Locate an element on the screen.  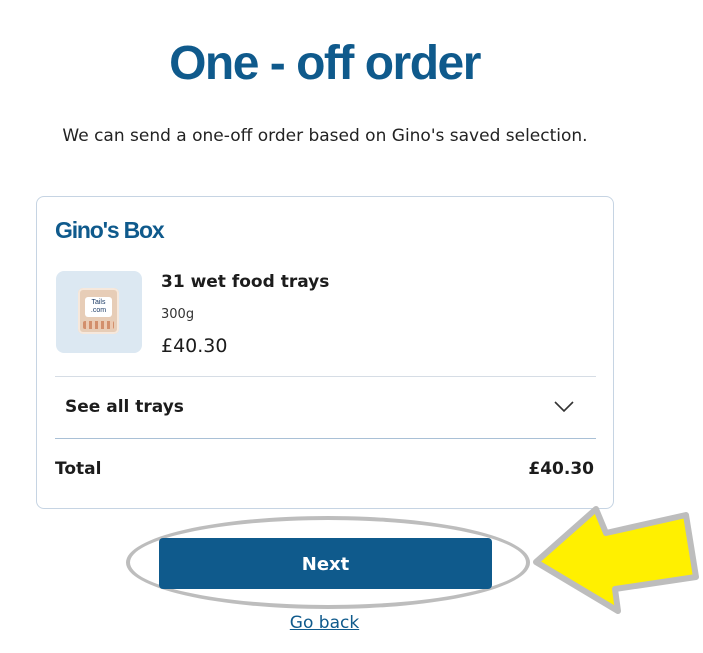
chevron-down-icon is located at coordinates (564, 407).